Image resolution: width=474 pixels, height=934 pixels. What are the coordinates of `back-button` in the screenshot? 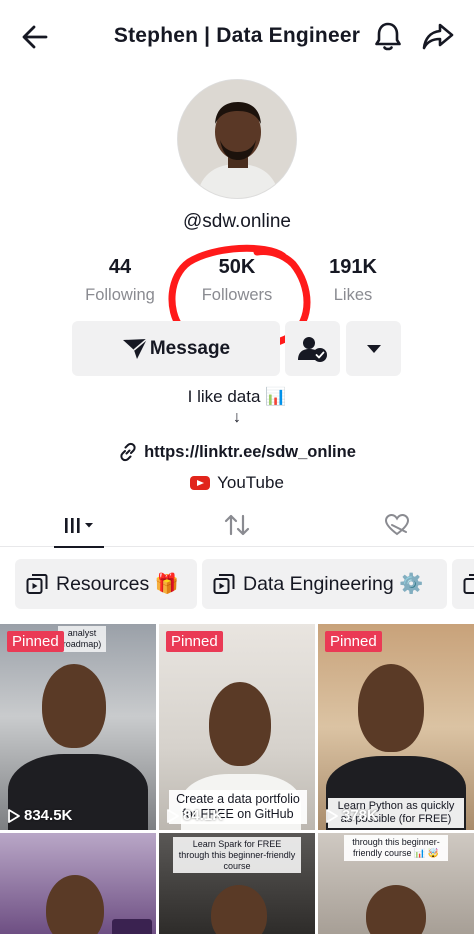 It's located at (35, 37).